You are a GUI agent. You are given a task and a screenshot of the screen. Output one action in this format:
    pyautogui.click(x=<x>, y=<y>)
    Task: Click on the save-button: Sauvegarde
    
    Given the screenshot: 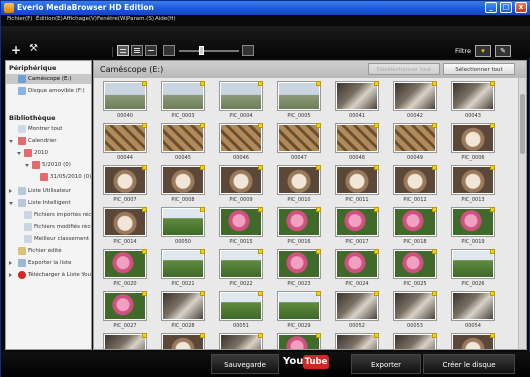 What is the action you would take?
    pyautogui.click(x=245, y=364)
    